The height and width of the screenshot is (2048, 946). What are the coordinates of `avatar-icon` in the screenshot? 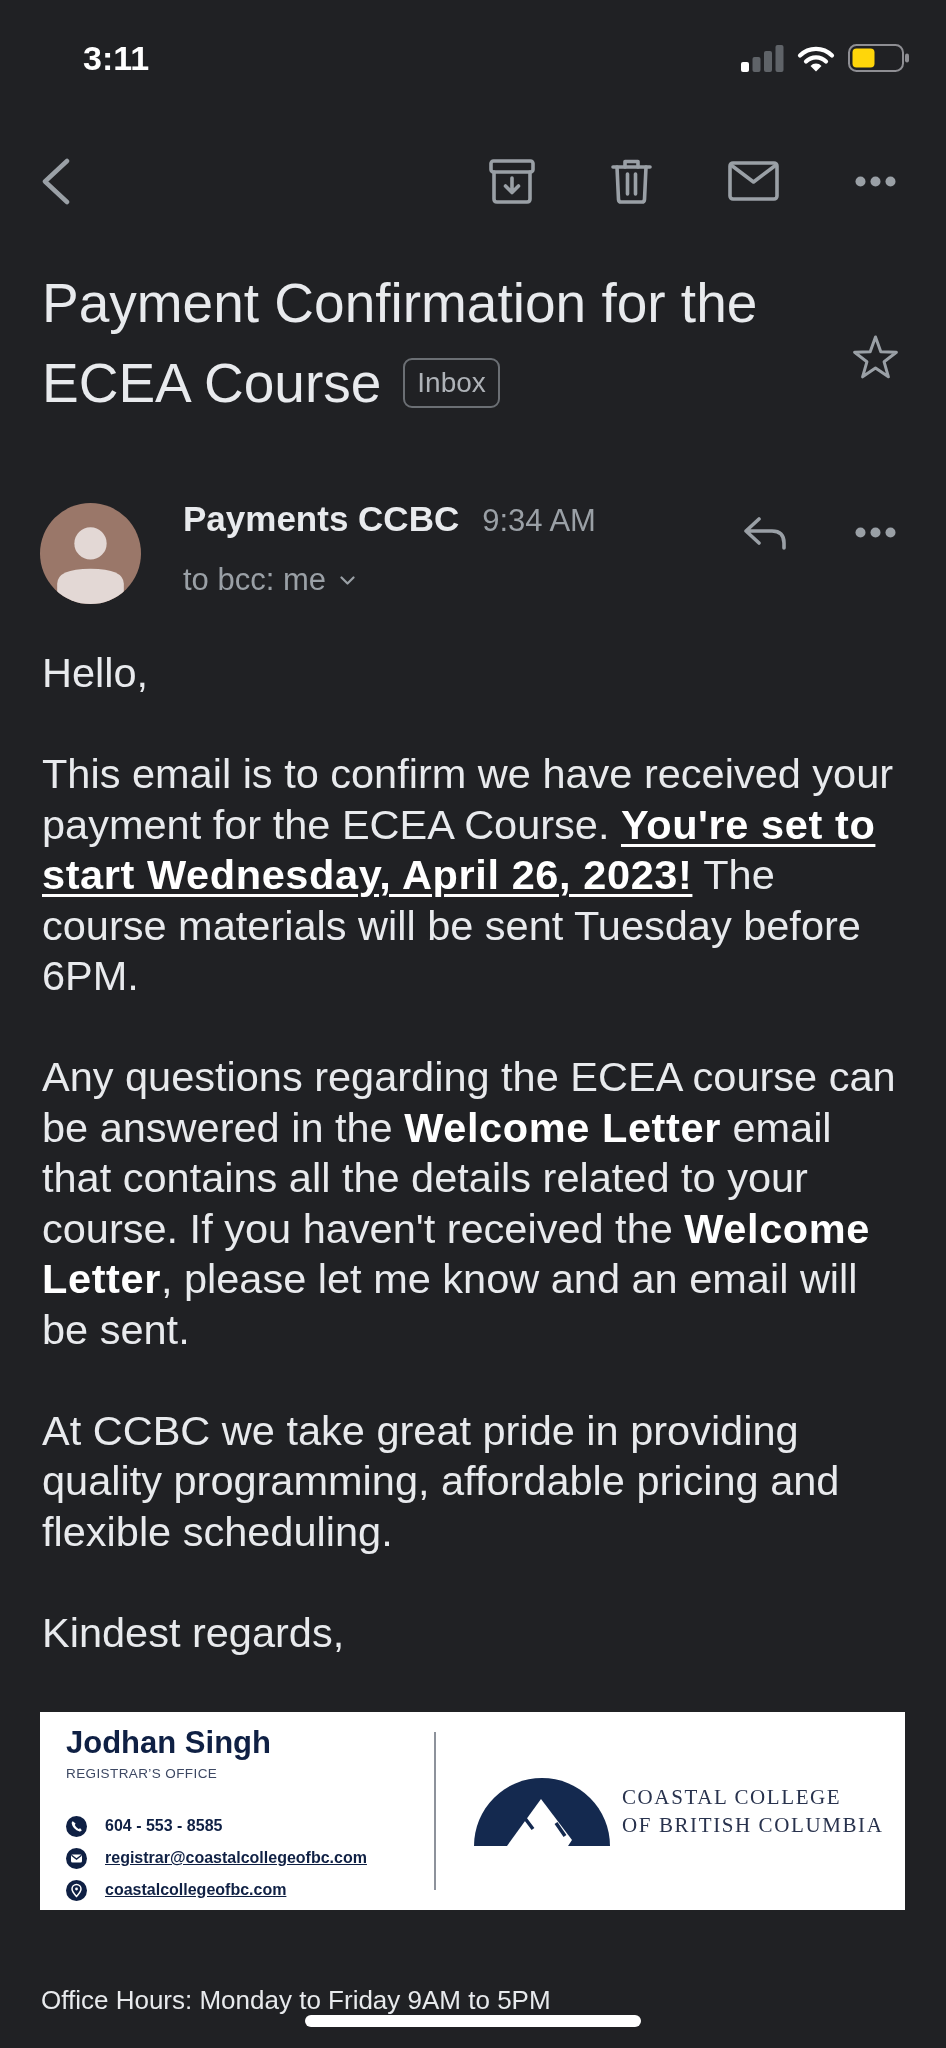 It's located at (90, 553).